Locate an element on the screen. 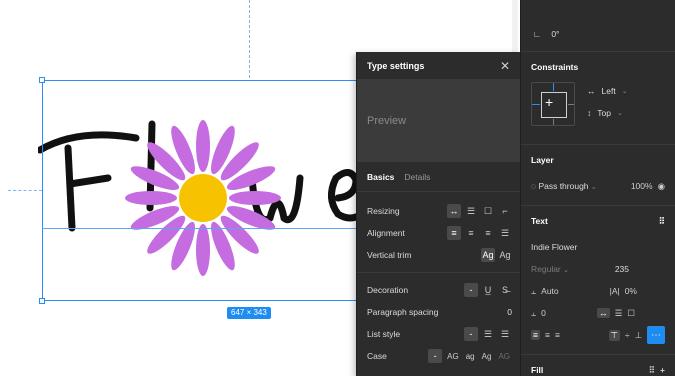 The height and width of the screenshot is (376, 675). paragraph-spacing-icon: ⫠ is located at coordinates (534, 312).